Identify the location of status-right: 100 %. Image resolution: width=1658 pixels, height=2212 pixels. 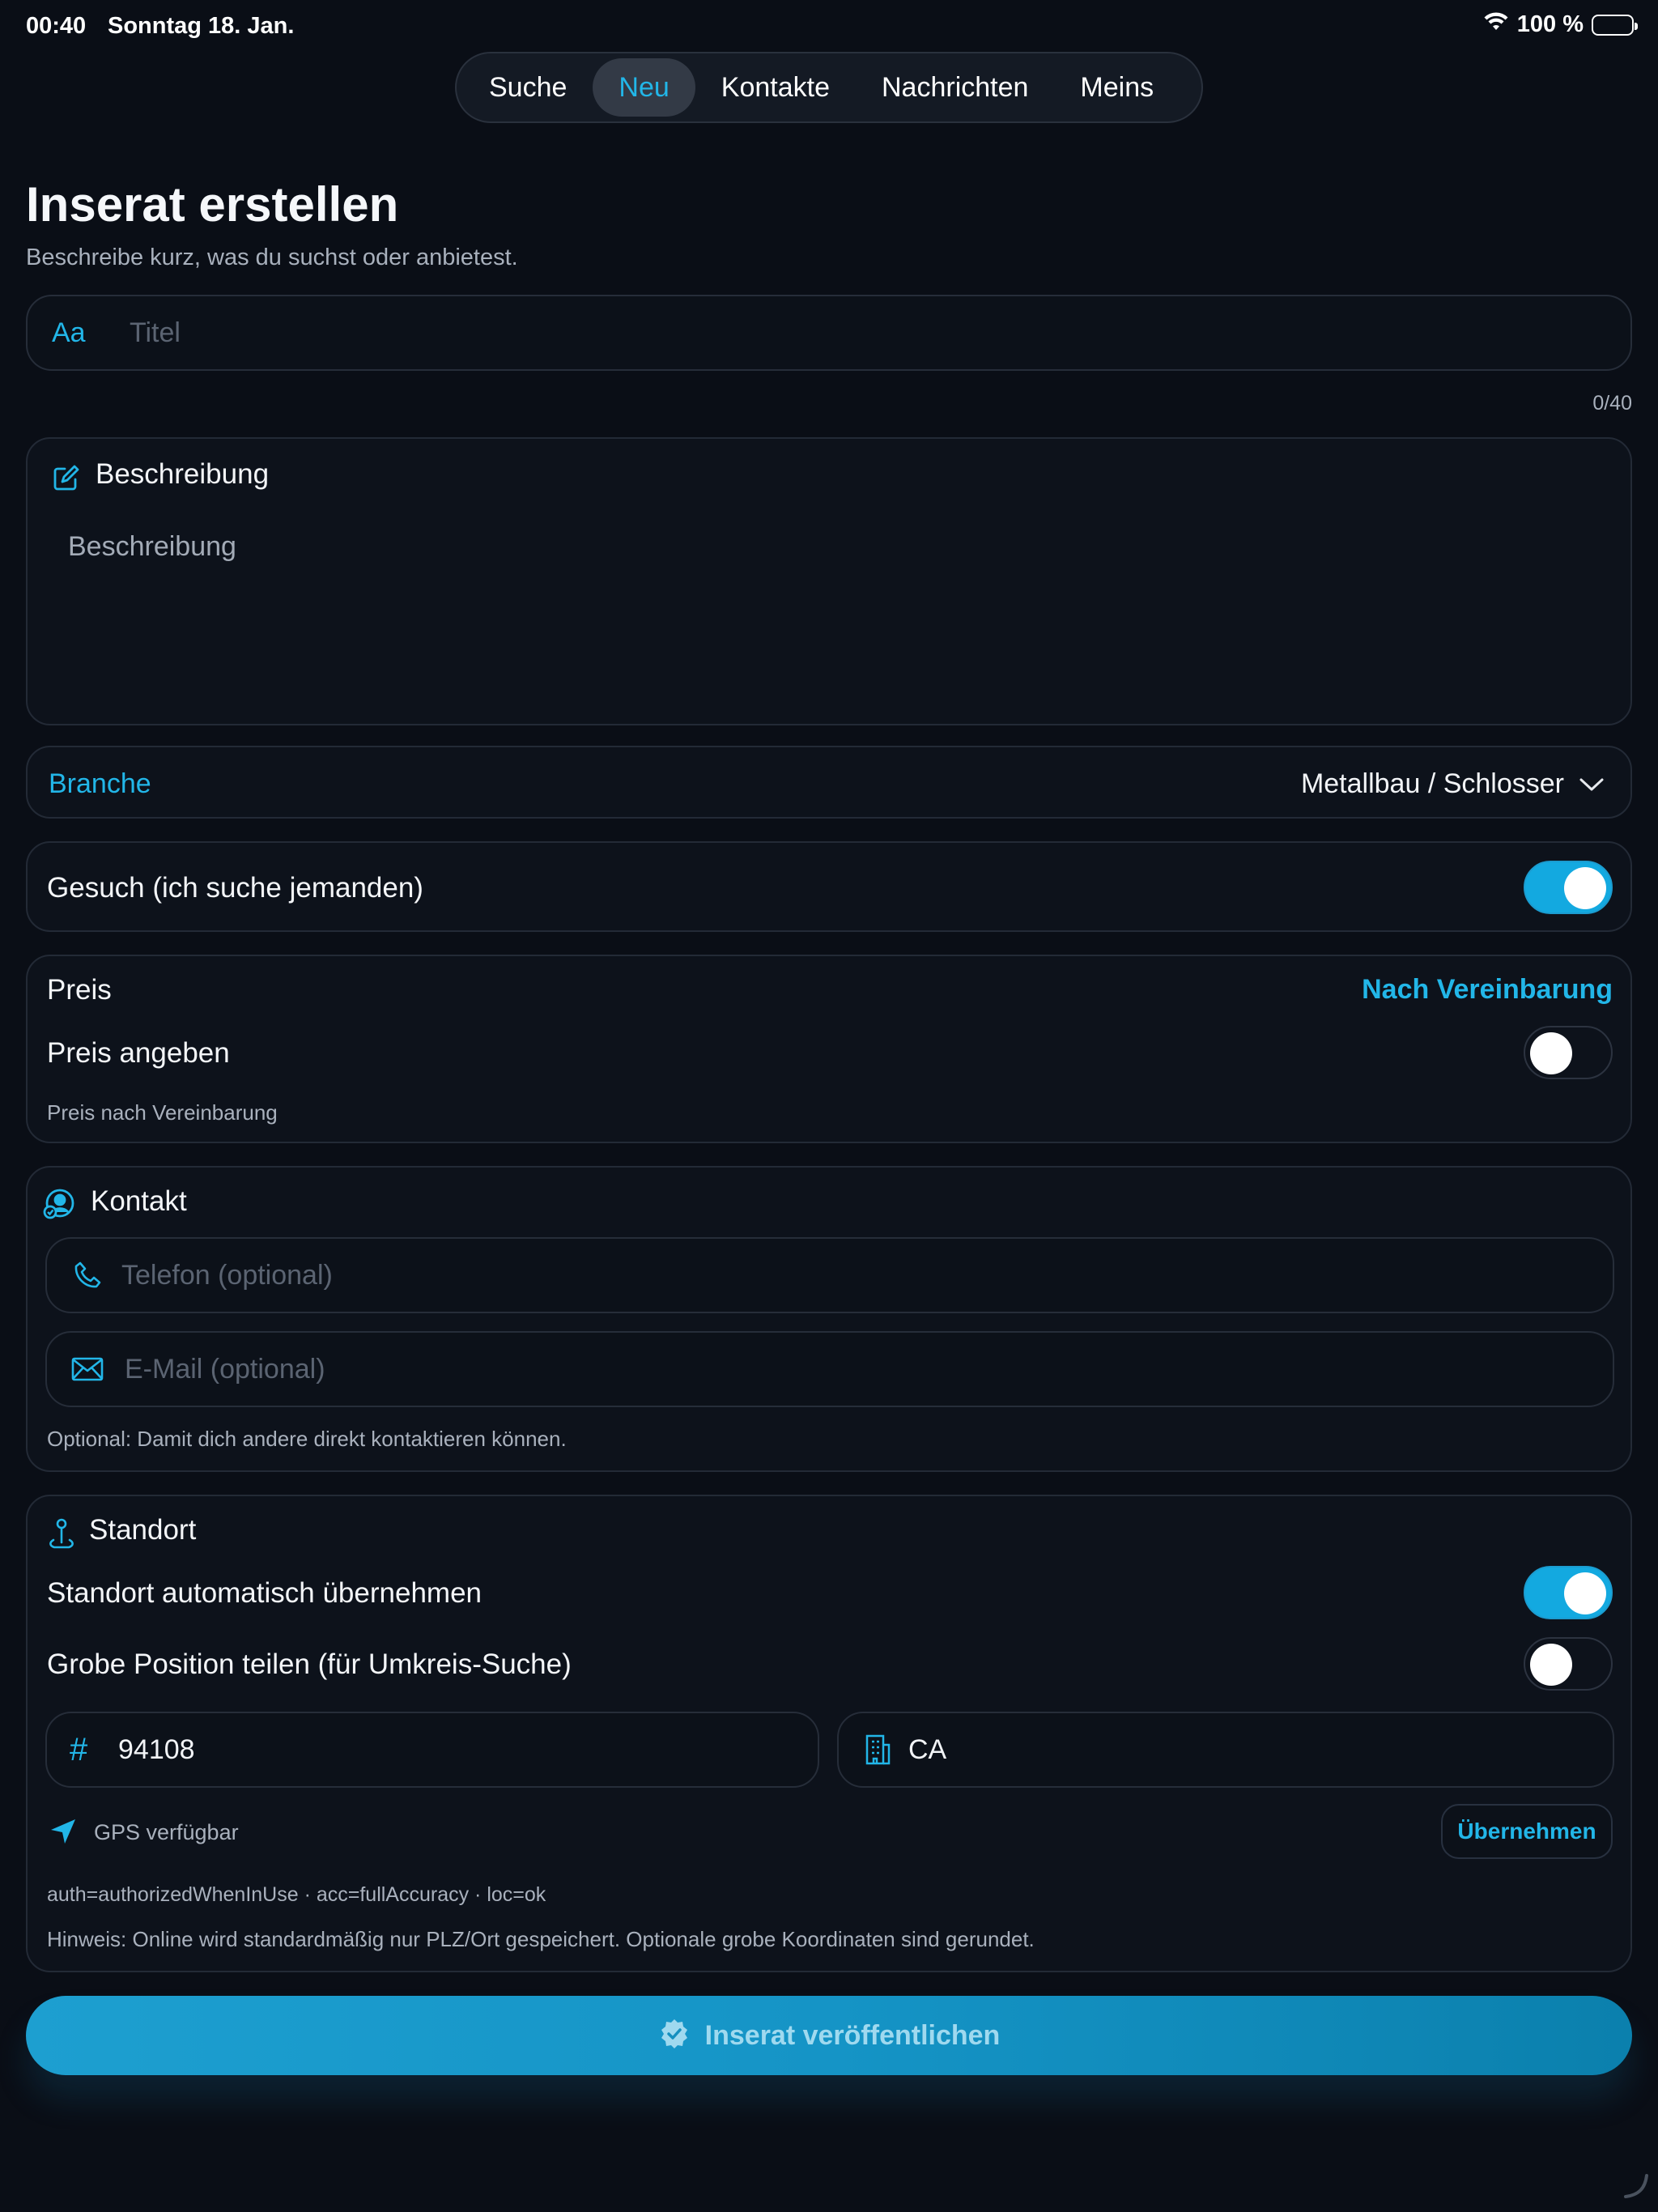
(1560, 25).